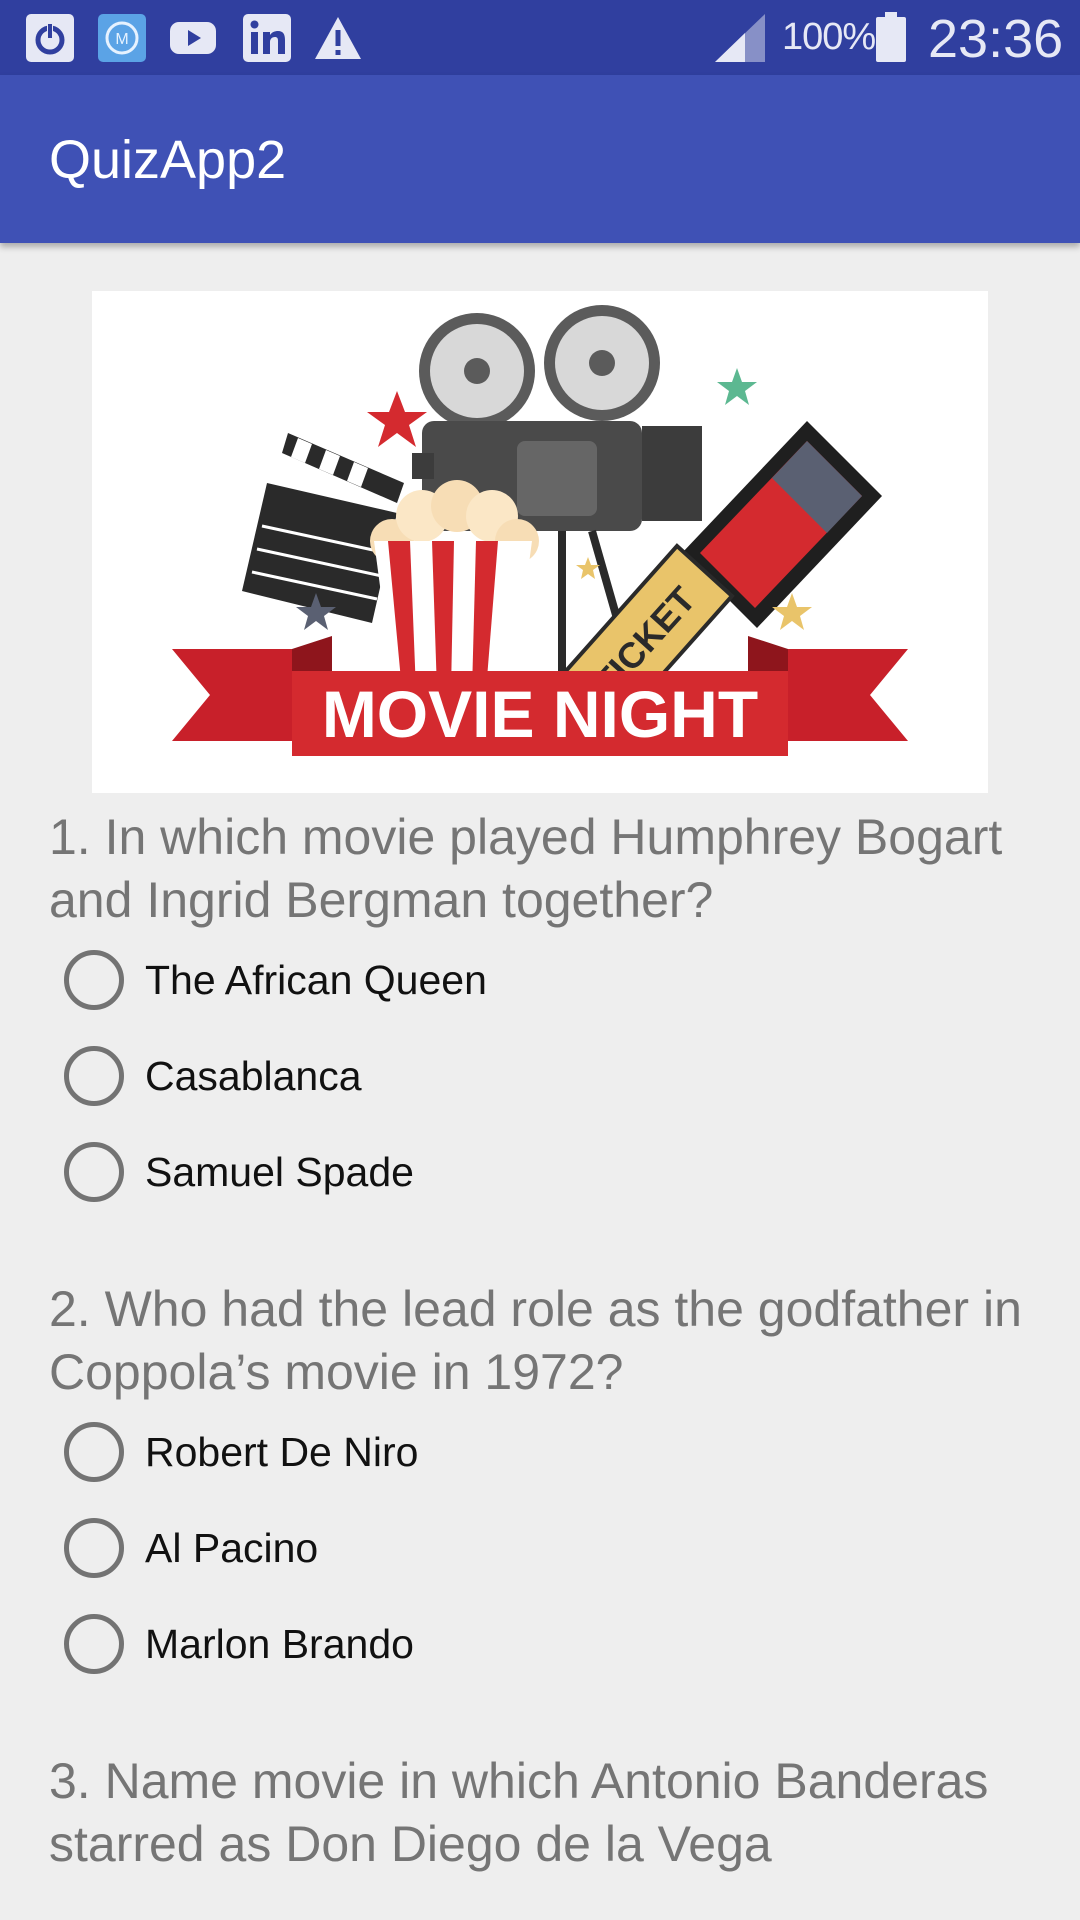  I want to click on q2-option-1: Robert De Niro, so click(514, 1452).